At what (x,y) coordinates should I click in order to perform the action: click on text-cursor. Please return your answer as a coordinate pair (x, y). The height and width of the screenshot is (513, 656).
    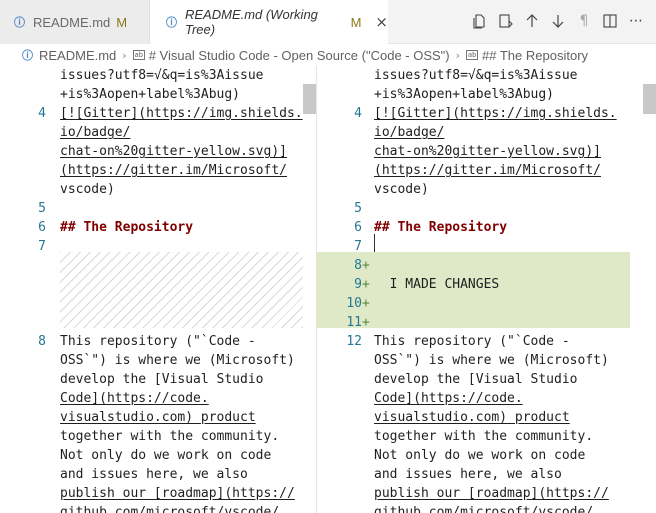
    Looking at the image, I should click on (374, 243).